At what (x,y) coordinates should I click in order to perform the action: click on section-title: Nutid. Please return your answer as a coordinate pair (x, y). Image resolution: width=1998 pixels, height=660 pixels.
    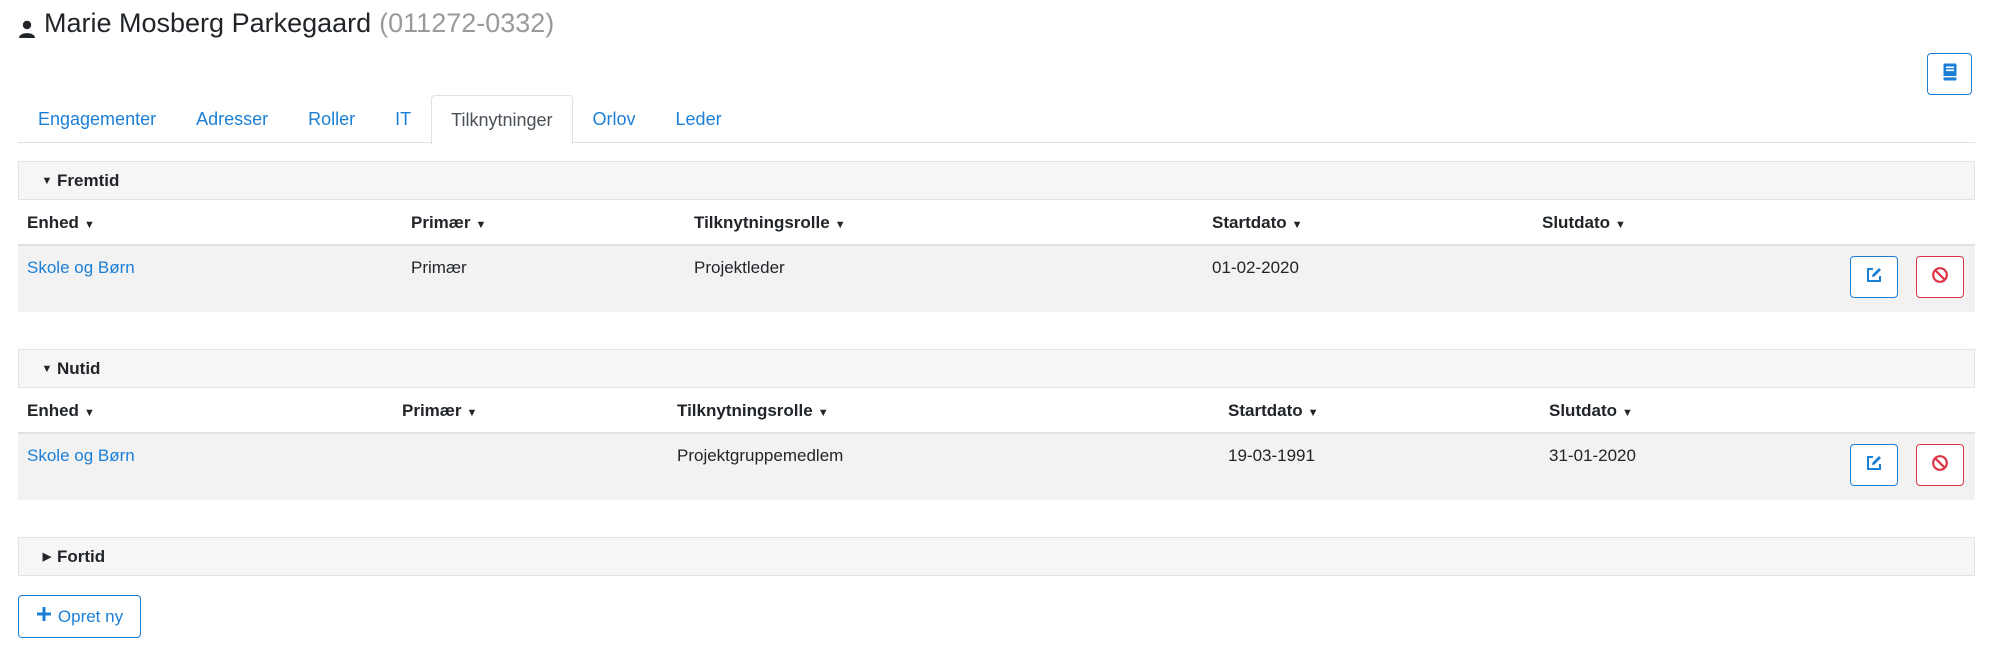
    Looking at the image, I should click on (79, 368).